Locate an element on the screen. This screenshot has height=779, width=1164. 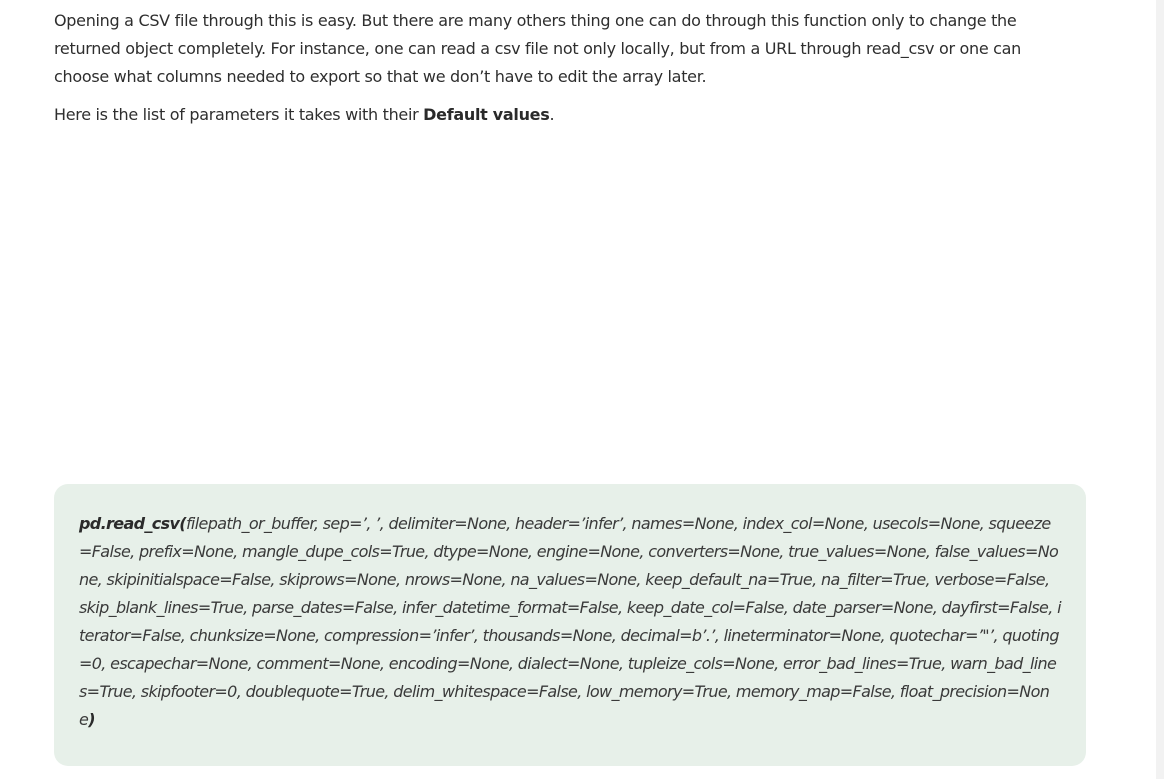
parameters-intro-period: . is located at coordinates (552, 114).